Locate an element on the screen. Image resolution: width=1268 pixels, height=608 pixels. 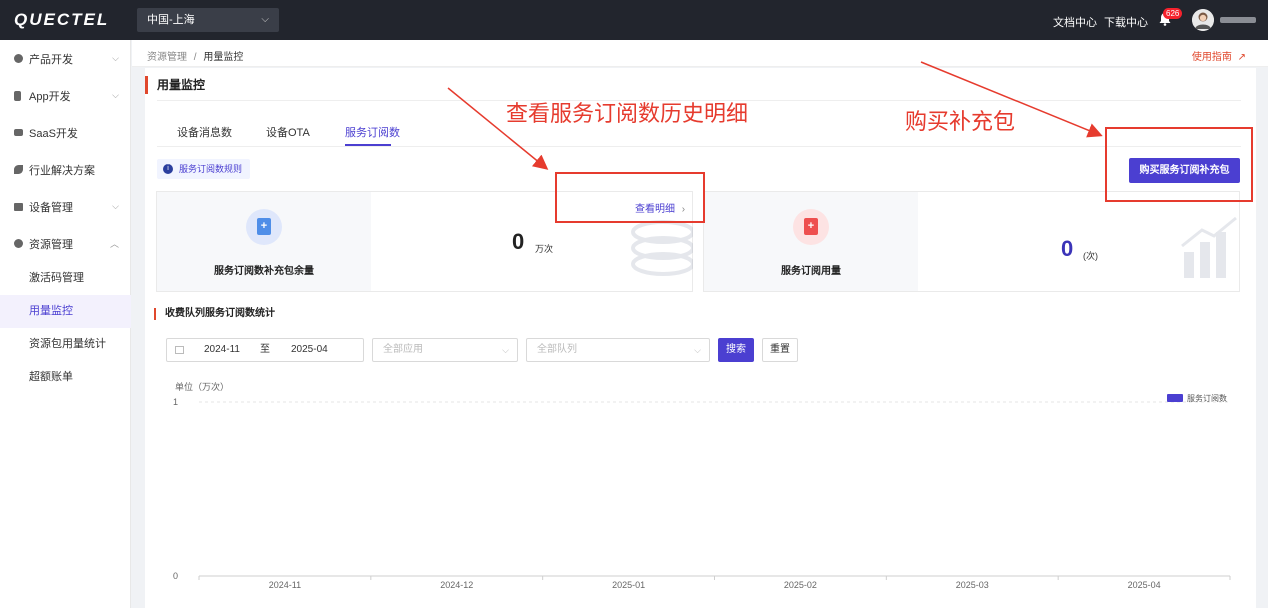
bar-chart-icon is located at coordinates (1209, 247).